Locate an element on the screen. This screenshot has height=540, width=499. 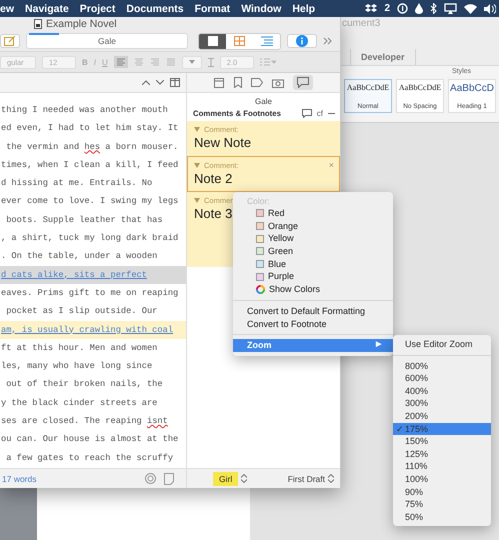
text-line: y the black cinder streets are is located at coordinates (79, 403).